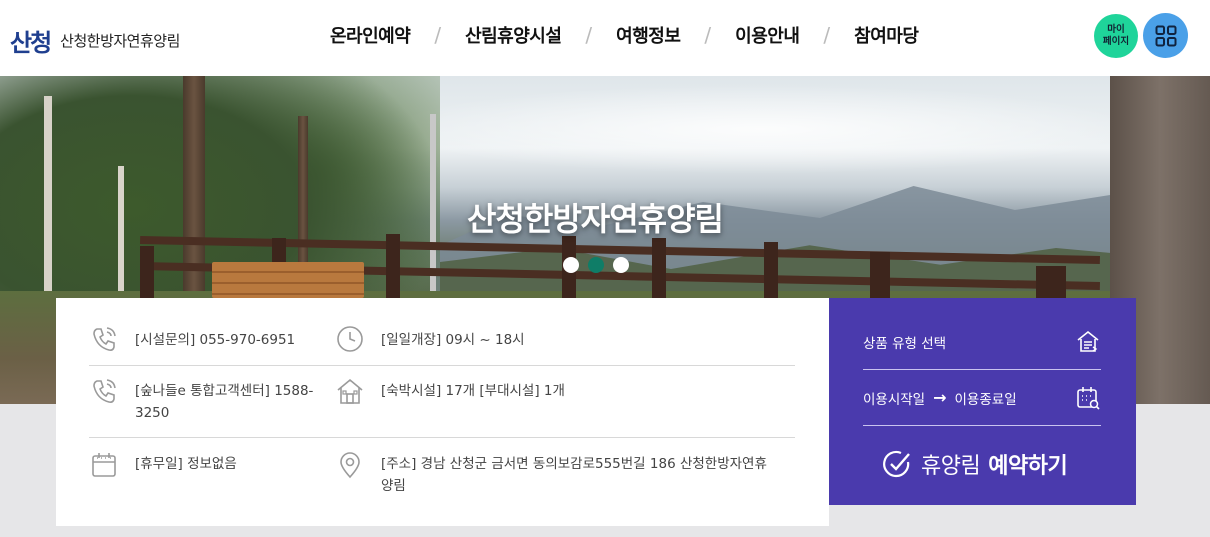 This screenshot has width=1210, height=537. Describe the element at coordinates (767, 35) in the screenshot. I see `nav-item-usage-guide: 이용안내` at that location.